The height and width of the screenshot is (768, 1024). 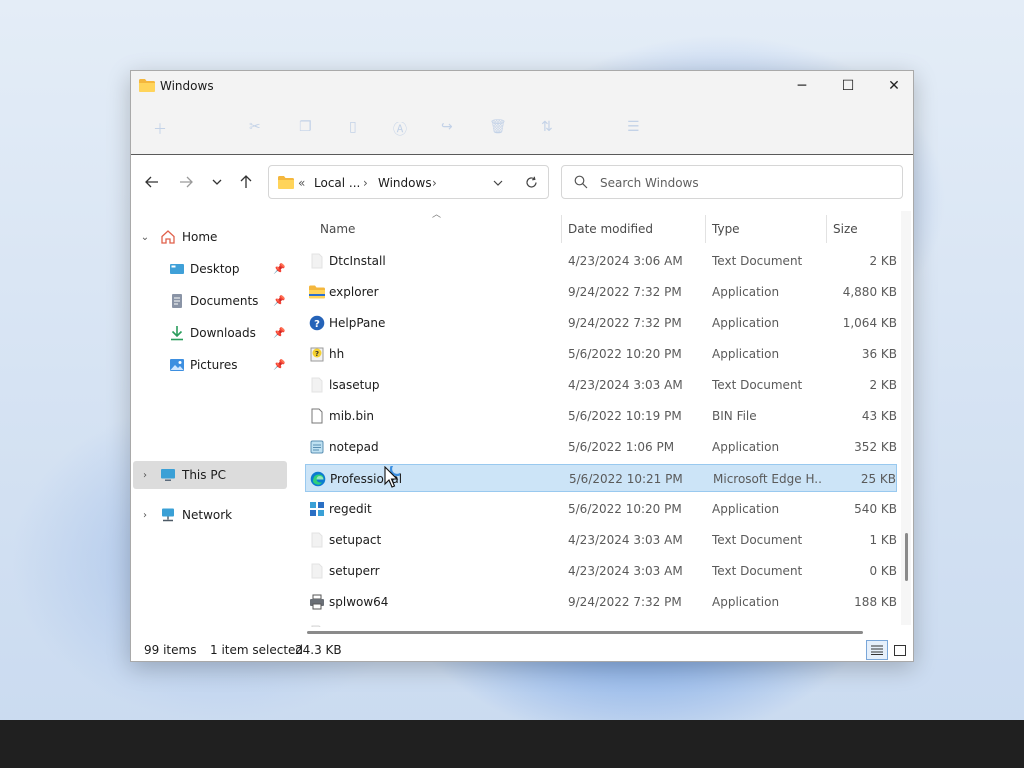 I want to click on table-row: mib.bin 5/6/2022 10:19 PM BIN File 43 KB, so click(x=601, y=416).